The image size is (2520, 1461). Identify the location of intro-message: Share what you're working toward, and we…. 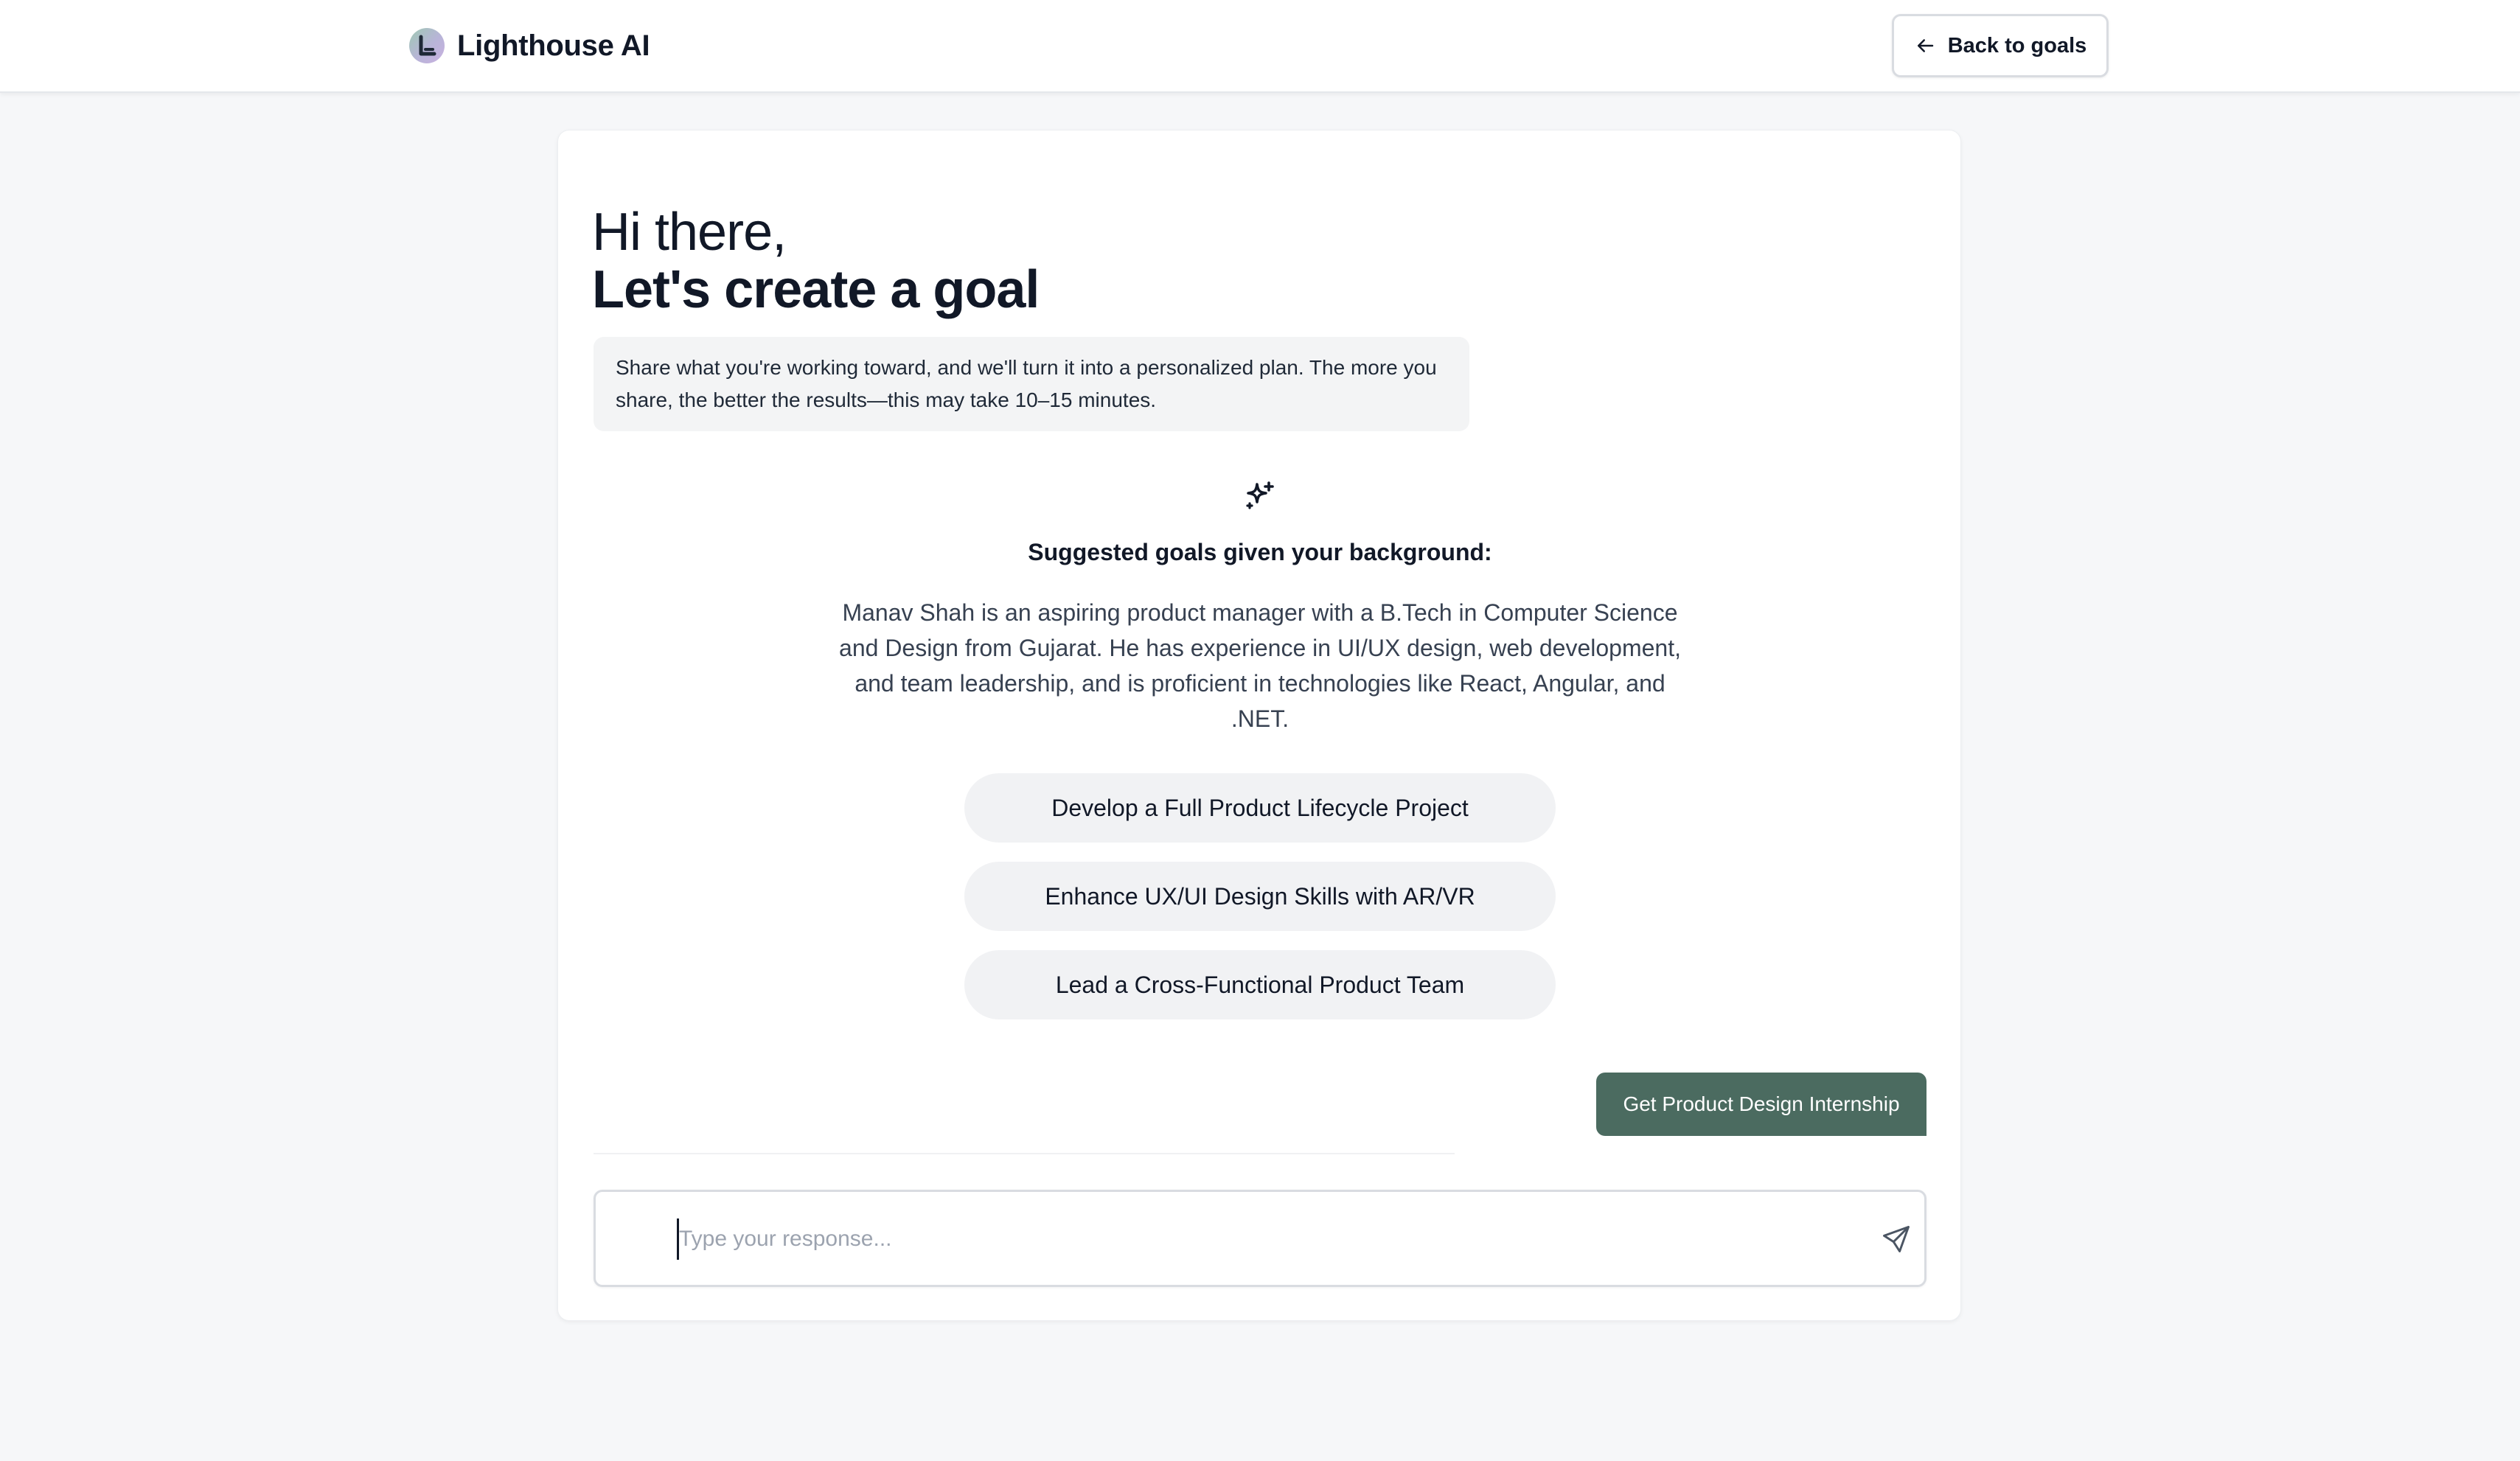
(1031, 384).